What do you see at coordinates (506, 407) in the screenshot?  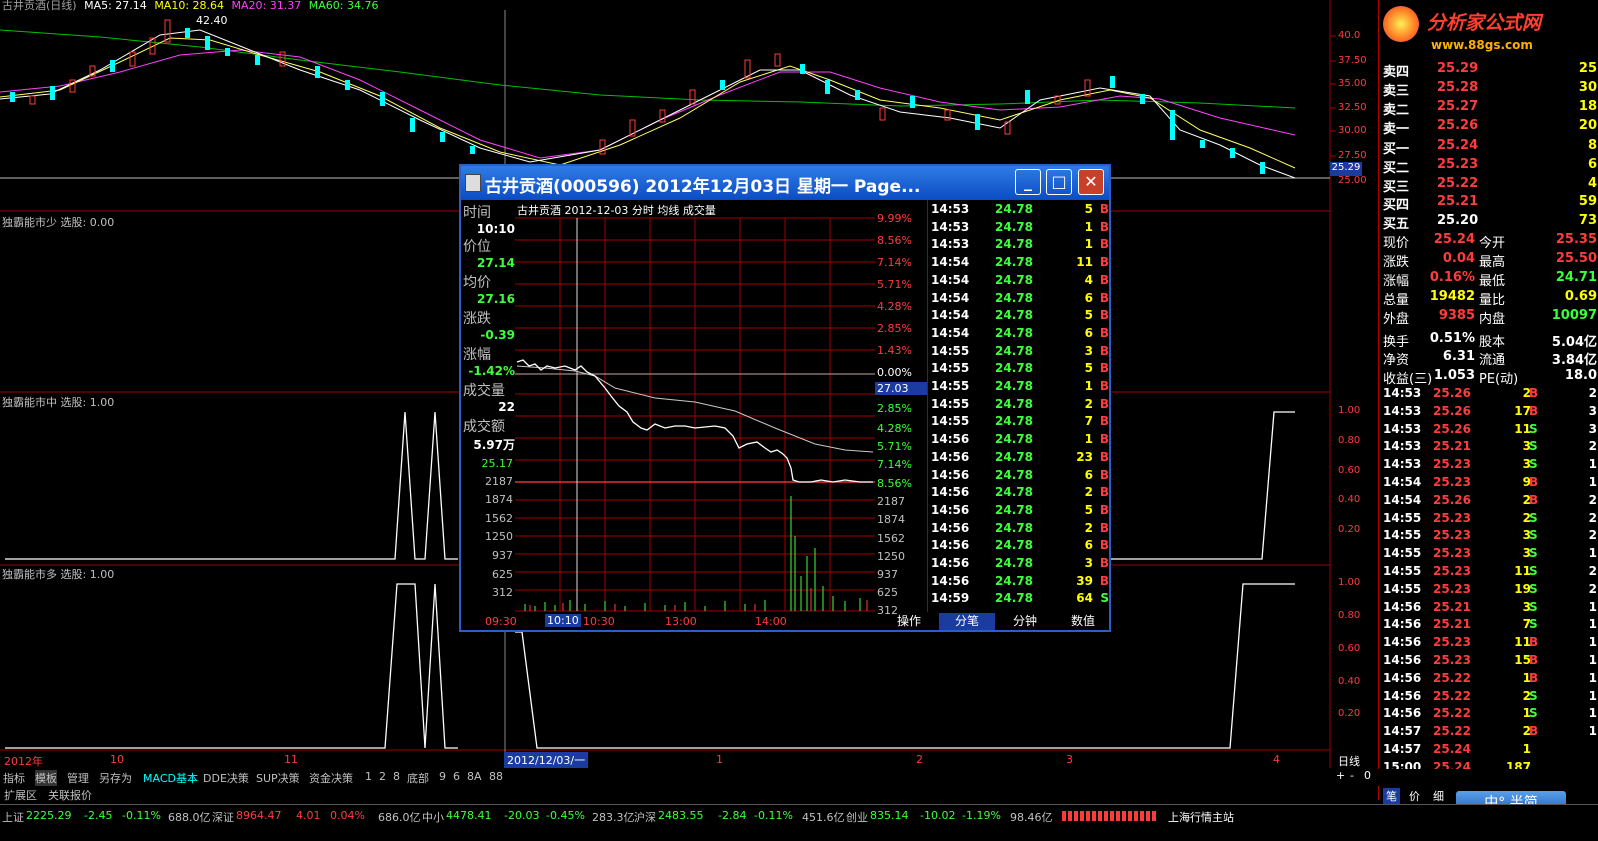 I see `volume-value: 22` at bounding box center [506, 407].